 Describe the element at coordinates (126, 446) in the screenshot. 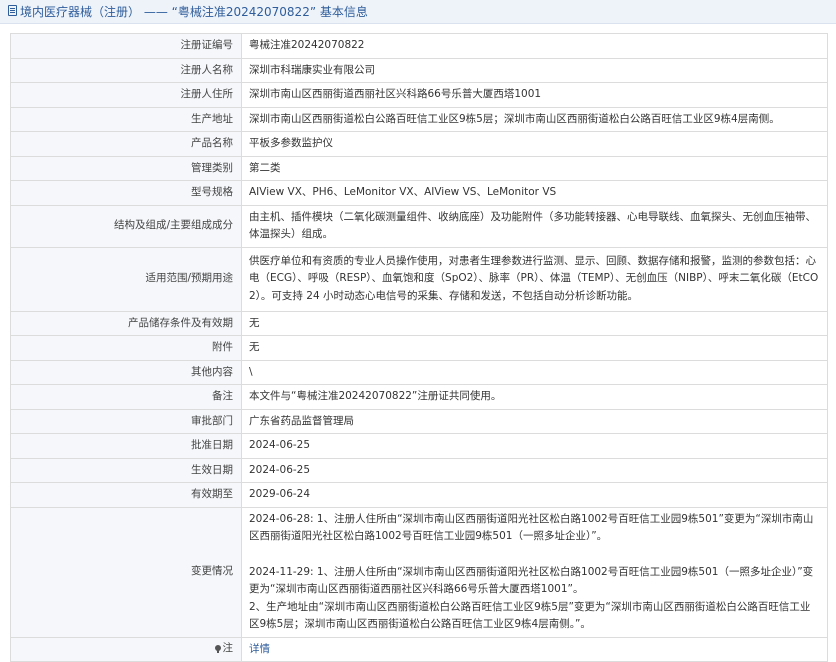

I see `row-label: 批准日期` at that location.